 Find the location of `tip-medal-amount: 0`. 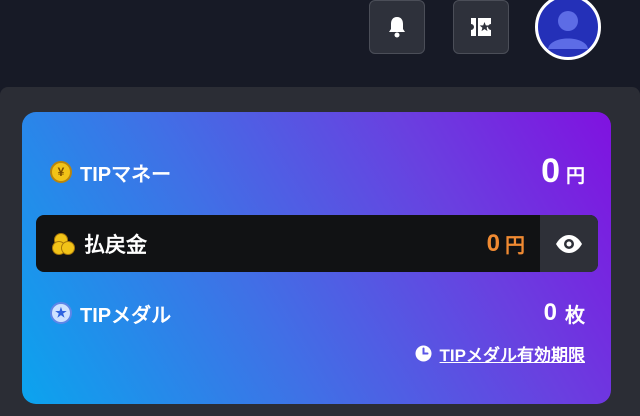

tip-medal-amount: 0 is located at coordinates (550, 312).